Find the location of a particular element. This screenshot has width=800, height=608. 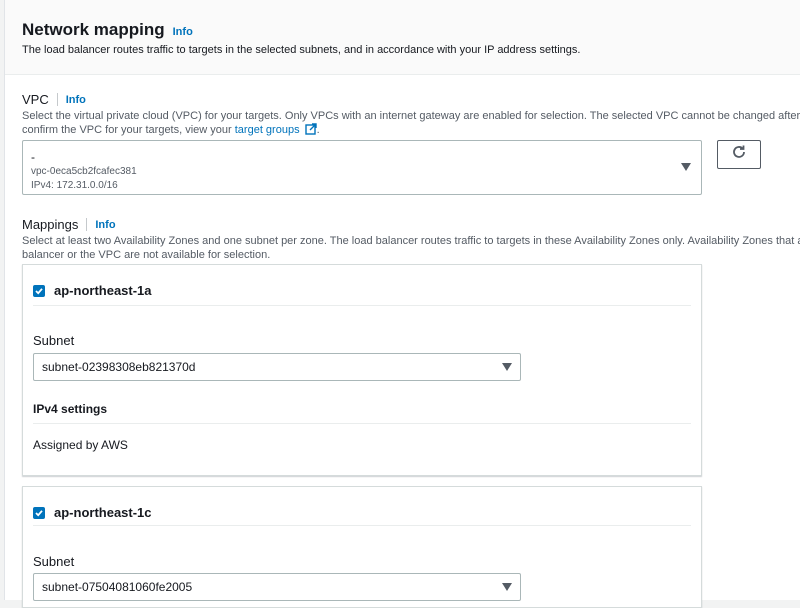

section-info-link: Info is located at coordinates (183, 32).